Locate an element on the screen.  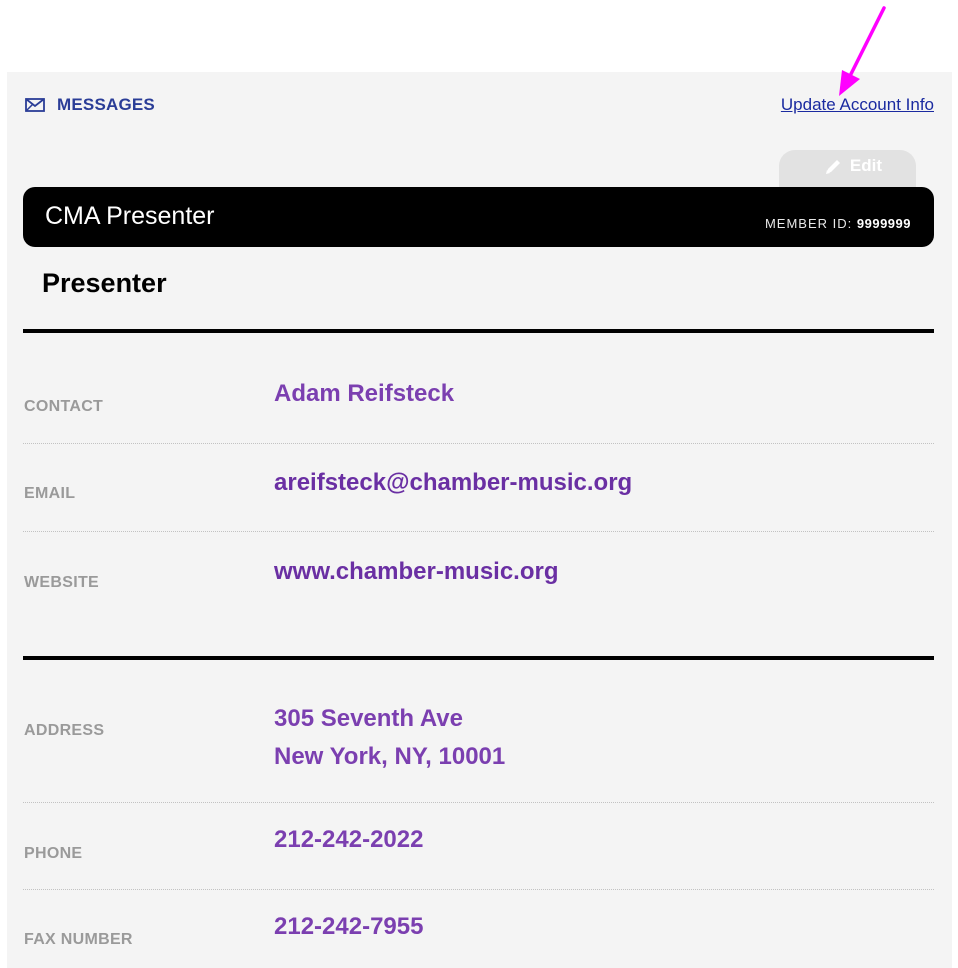
edit-button: Edit is located at coordinates (847, 170).